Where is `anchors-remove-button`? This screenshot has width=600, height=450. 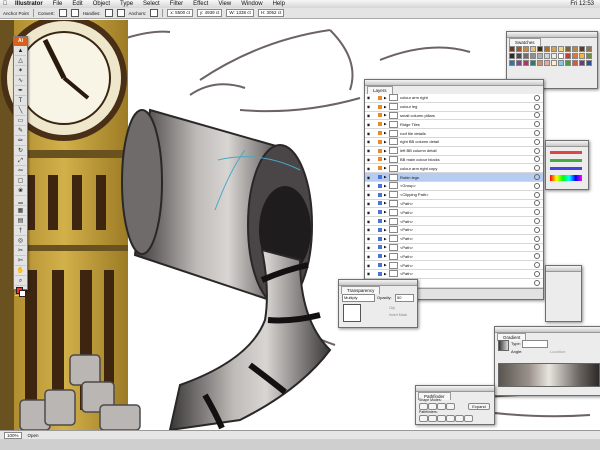
anchors-remove-button is located at coordinates (154, 13).